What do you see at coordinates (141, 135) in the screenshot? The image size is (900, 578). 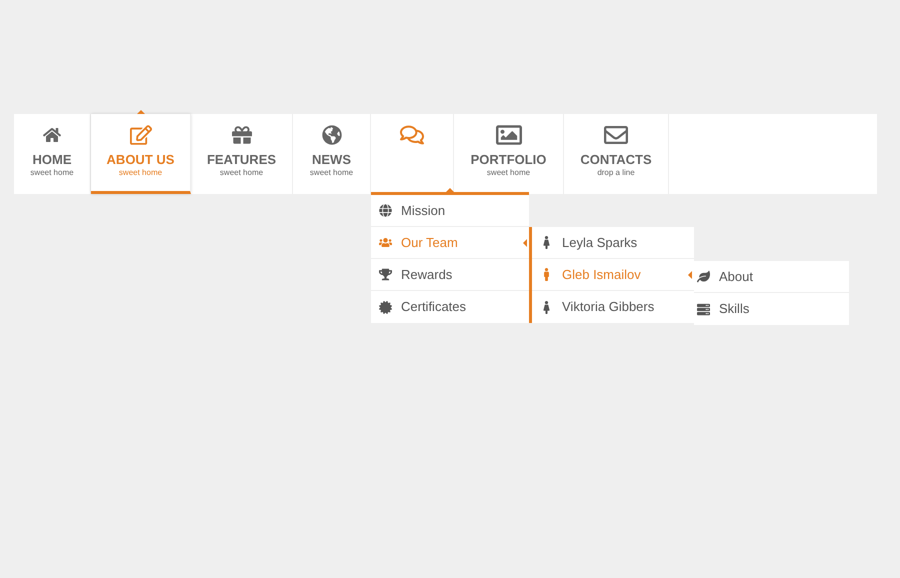 I see `edit-icon` at bounding box center [141, 135].